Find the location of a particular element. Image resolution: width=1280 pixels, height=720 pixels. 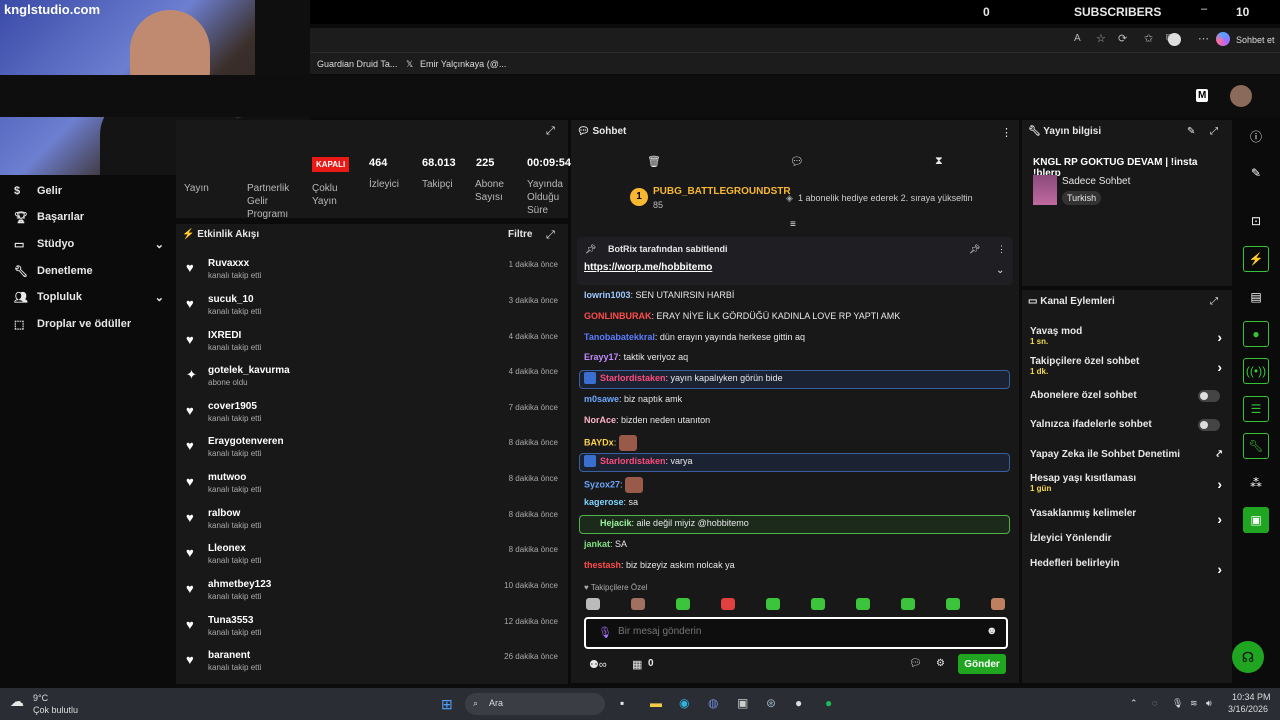

chat-bubble-icon: 💬︎ is located at coordinates (797, 161).